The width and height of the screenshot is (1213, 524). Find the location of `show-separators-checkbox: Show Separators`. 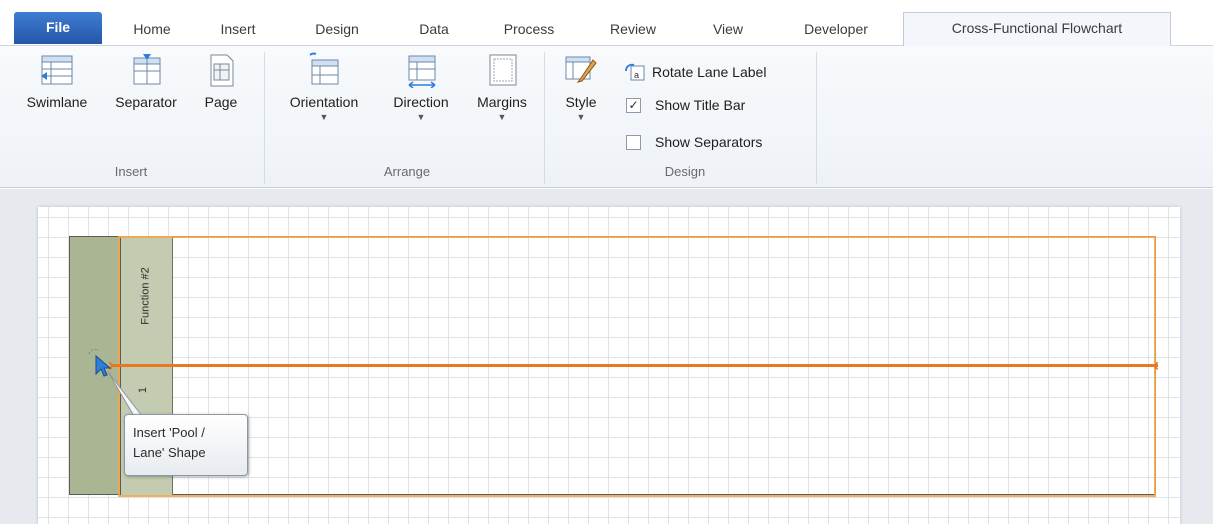

show-separators-checkbox: Show Separators is located at coordinates (694, 142).